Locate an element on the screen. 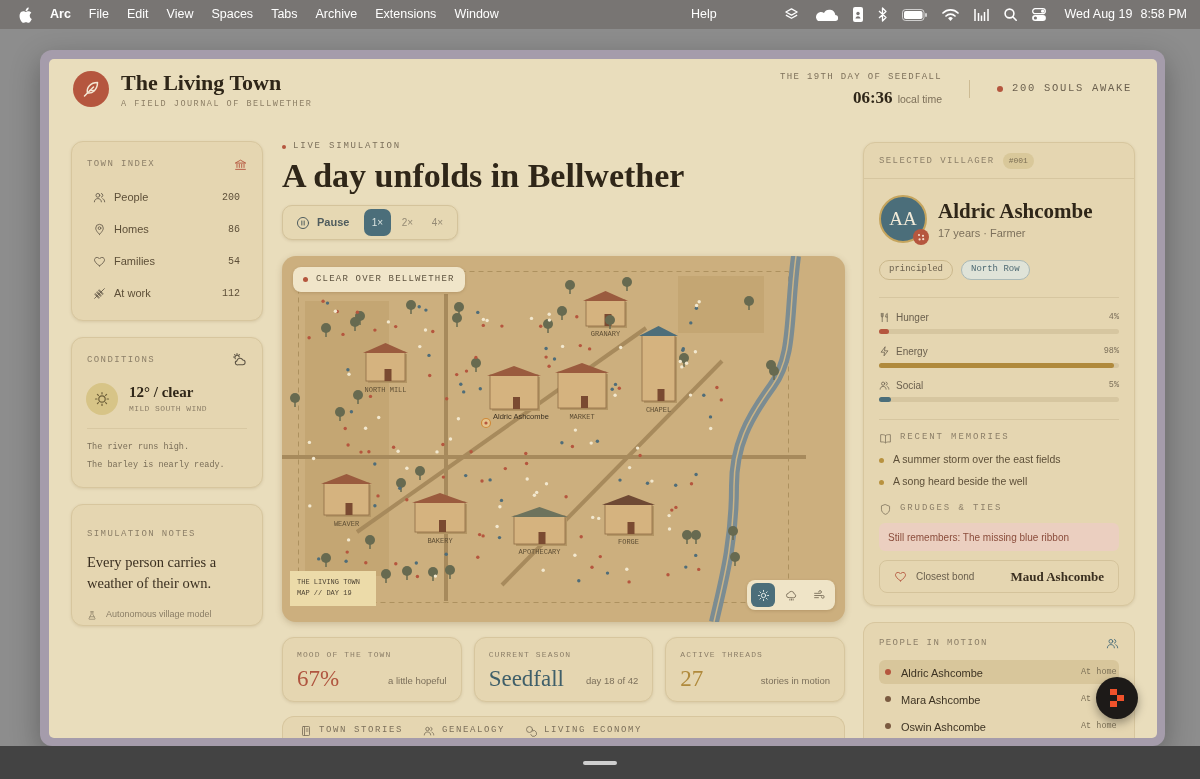  person-row: Mara Ashcombe At is located at coordinates (985, 699).